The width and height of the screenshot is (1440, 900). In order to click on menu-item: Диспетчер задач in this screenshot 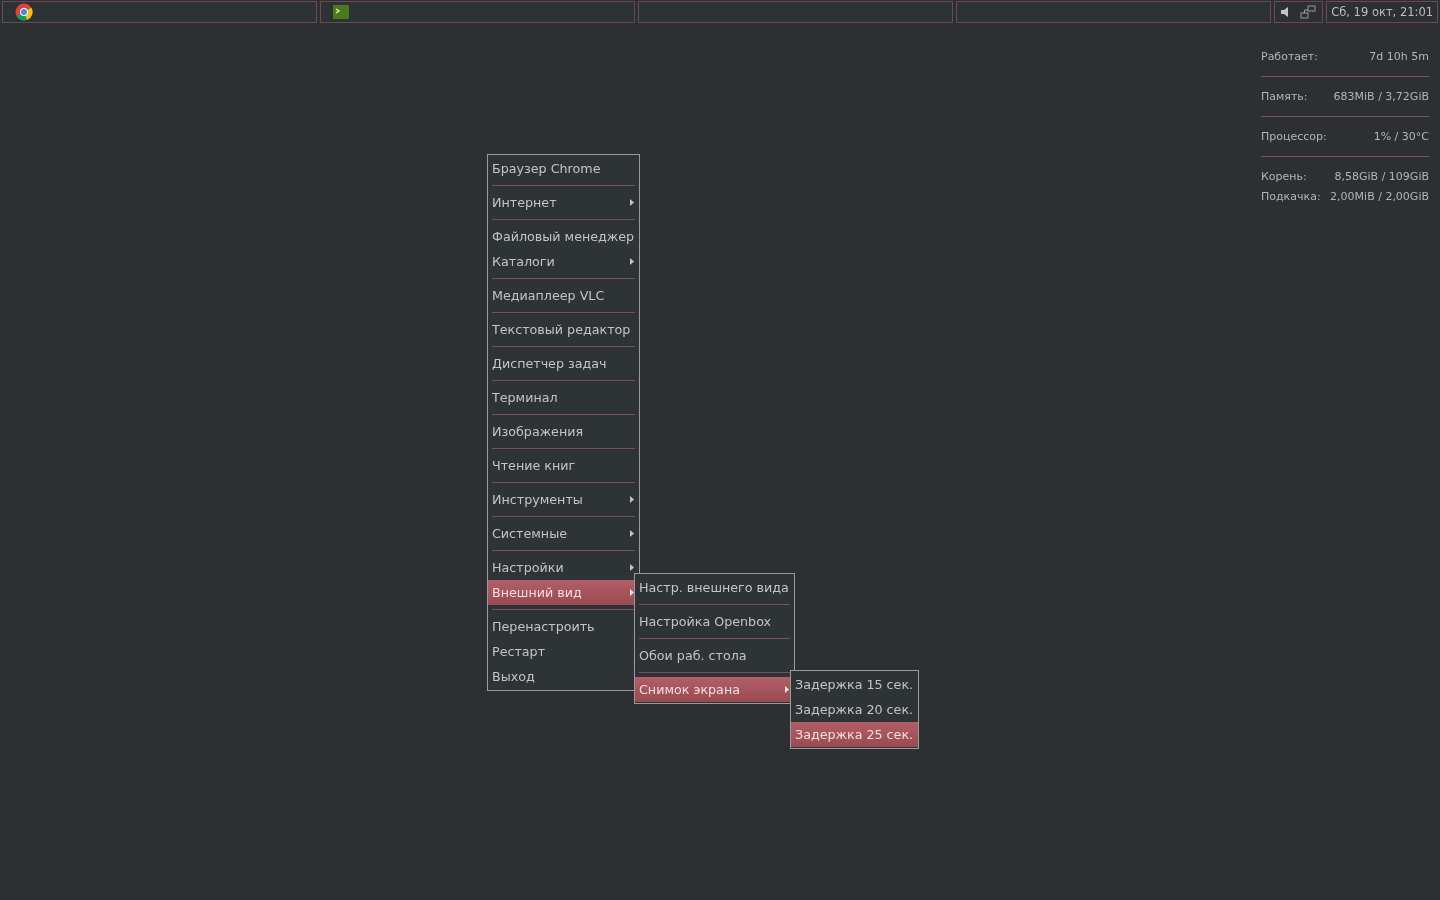, I will do `click(564, 363)`.